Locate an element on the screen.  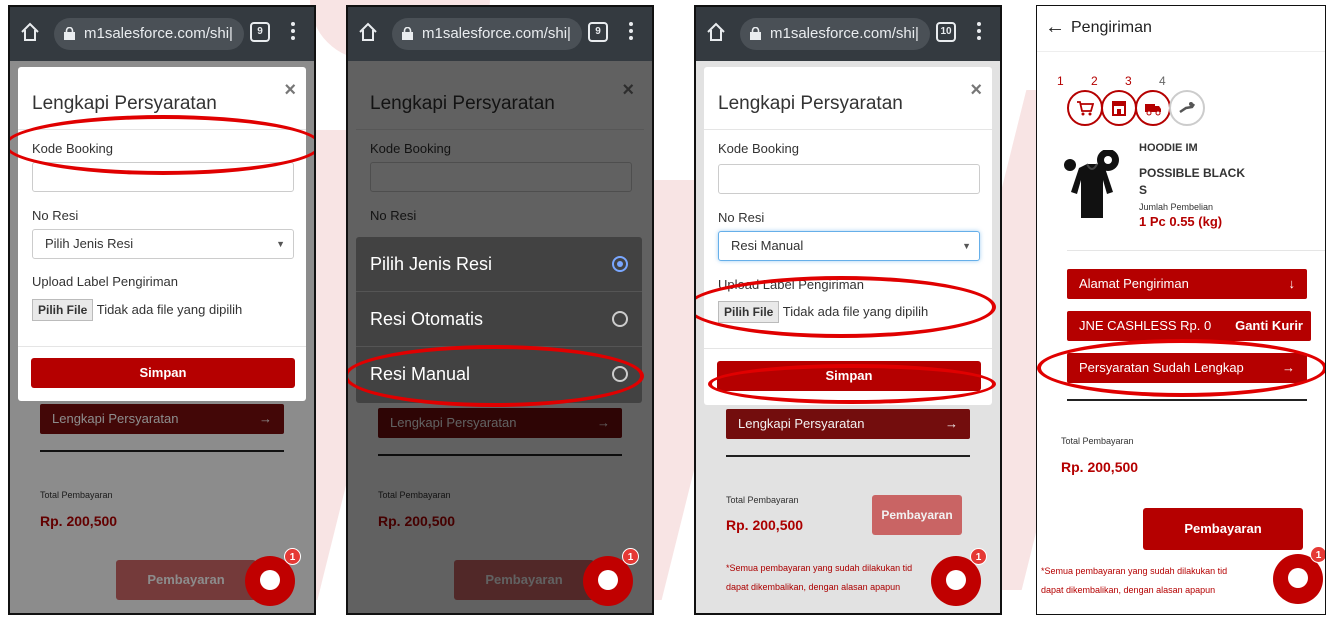
store-icon is located at coordinates (1119, 108).